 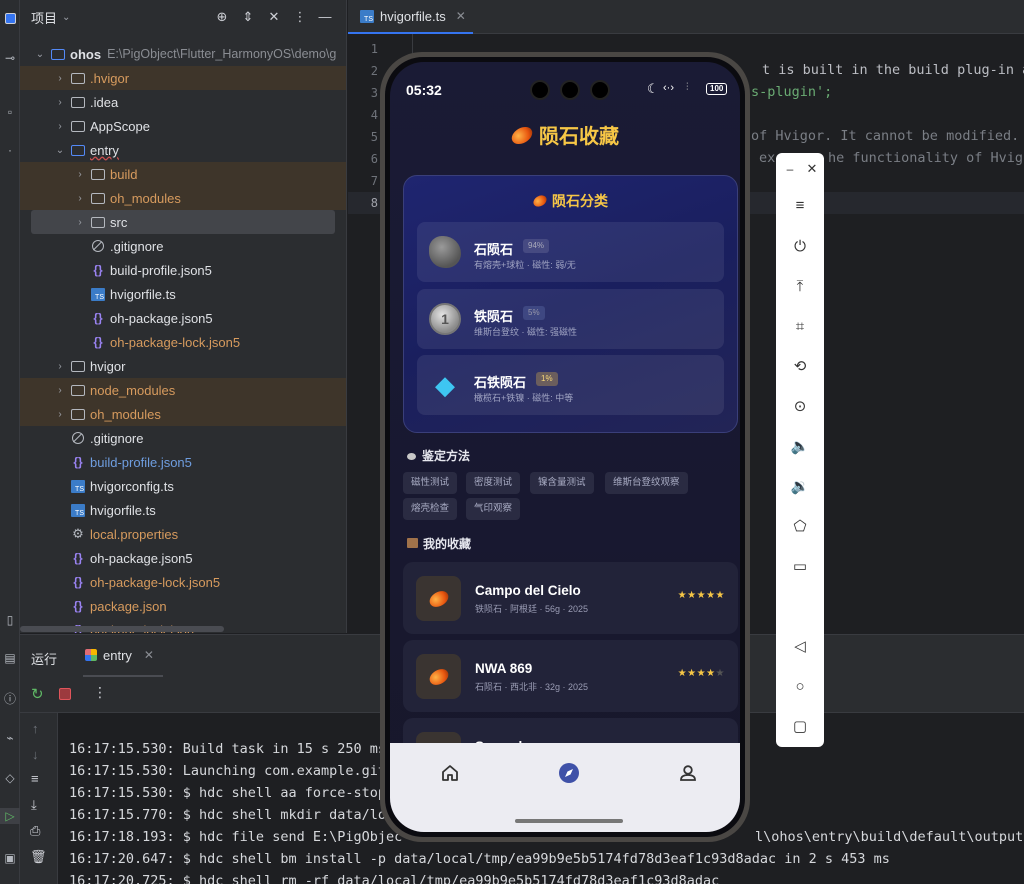 I want to click on category-item-stony-iron: ◆ 石铁陨石 1% 橄榄石+铁镍 · 磁性: 中等, so click(x=570, y=385).